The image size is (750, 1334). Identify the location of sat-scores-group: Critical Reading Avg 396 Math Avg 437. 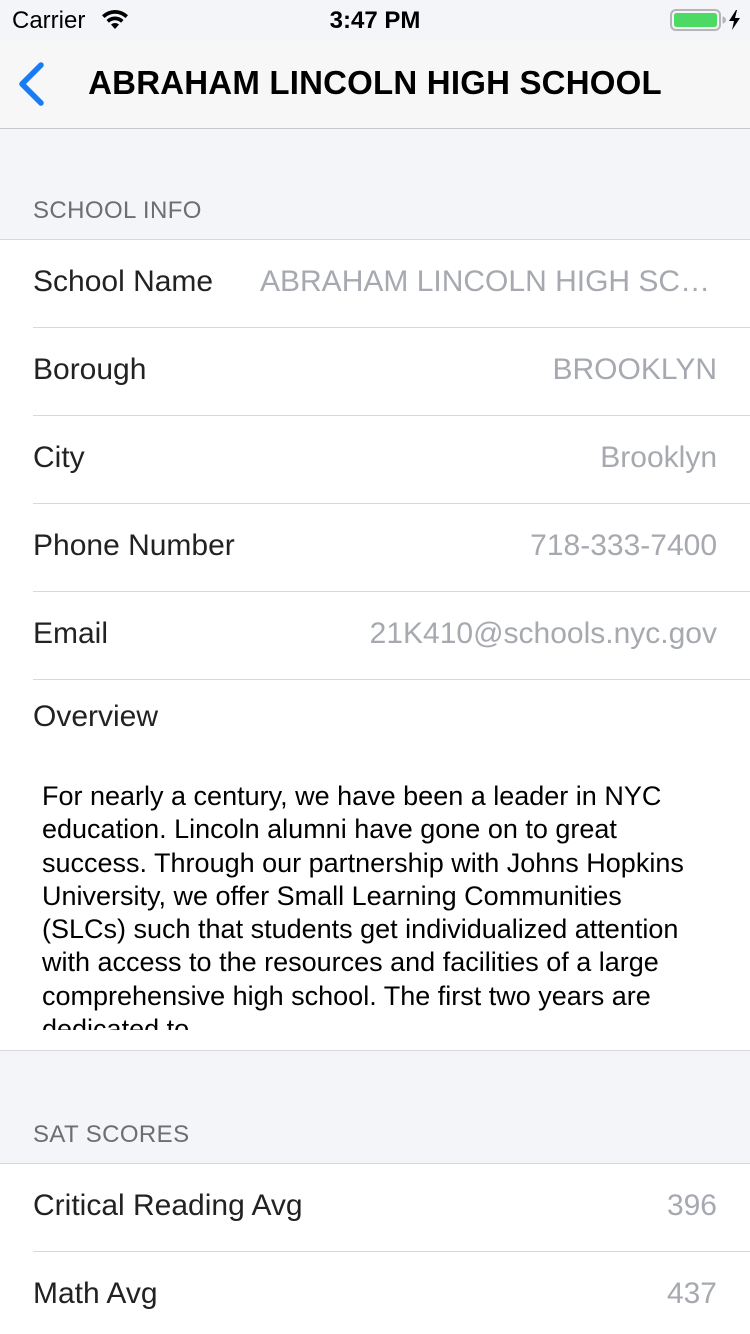
(375, 1248).